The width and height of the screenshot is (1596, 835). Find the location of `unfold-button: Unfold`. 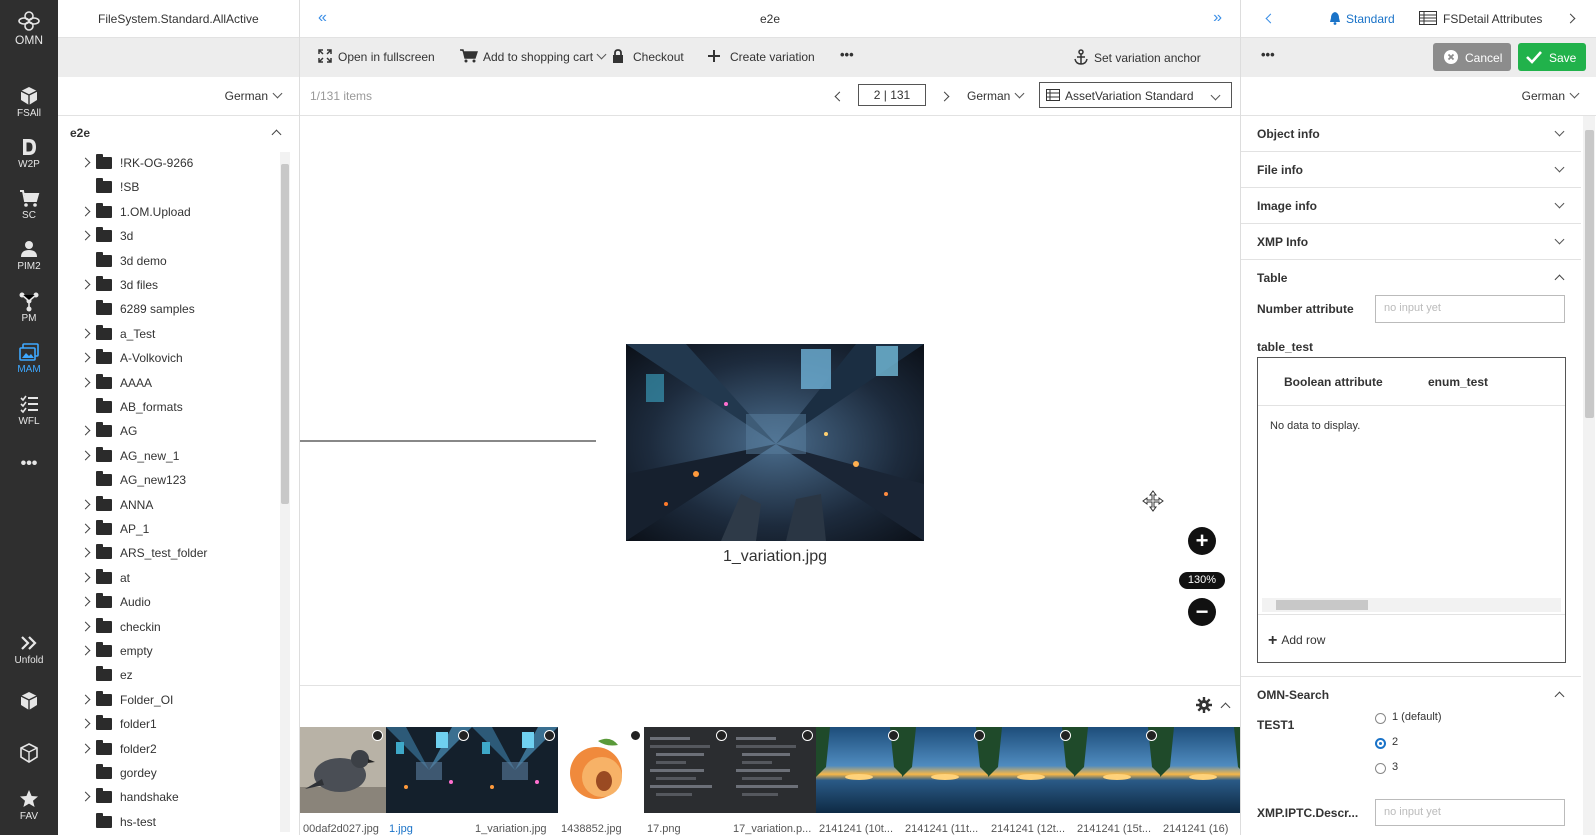

unfold-button: Unfold is located at coordinates (29, 649).